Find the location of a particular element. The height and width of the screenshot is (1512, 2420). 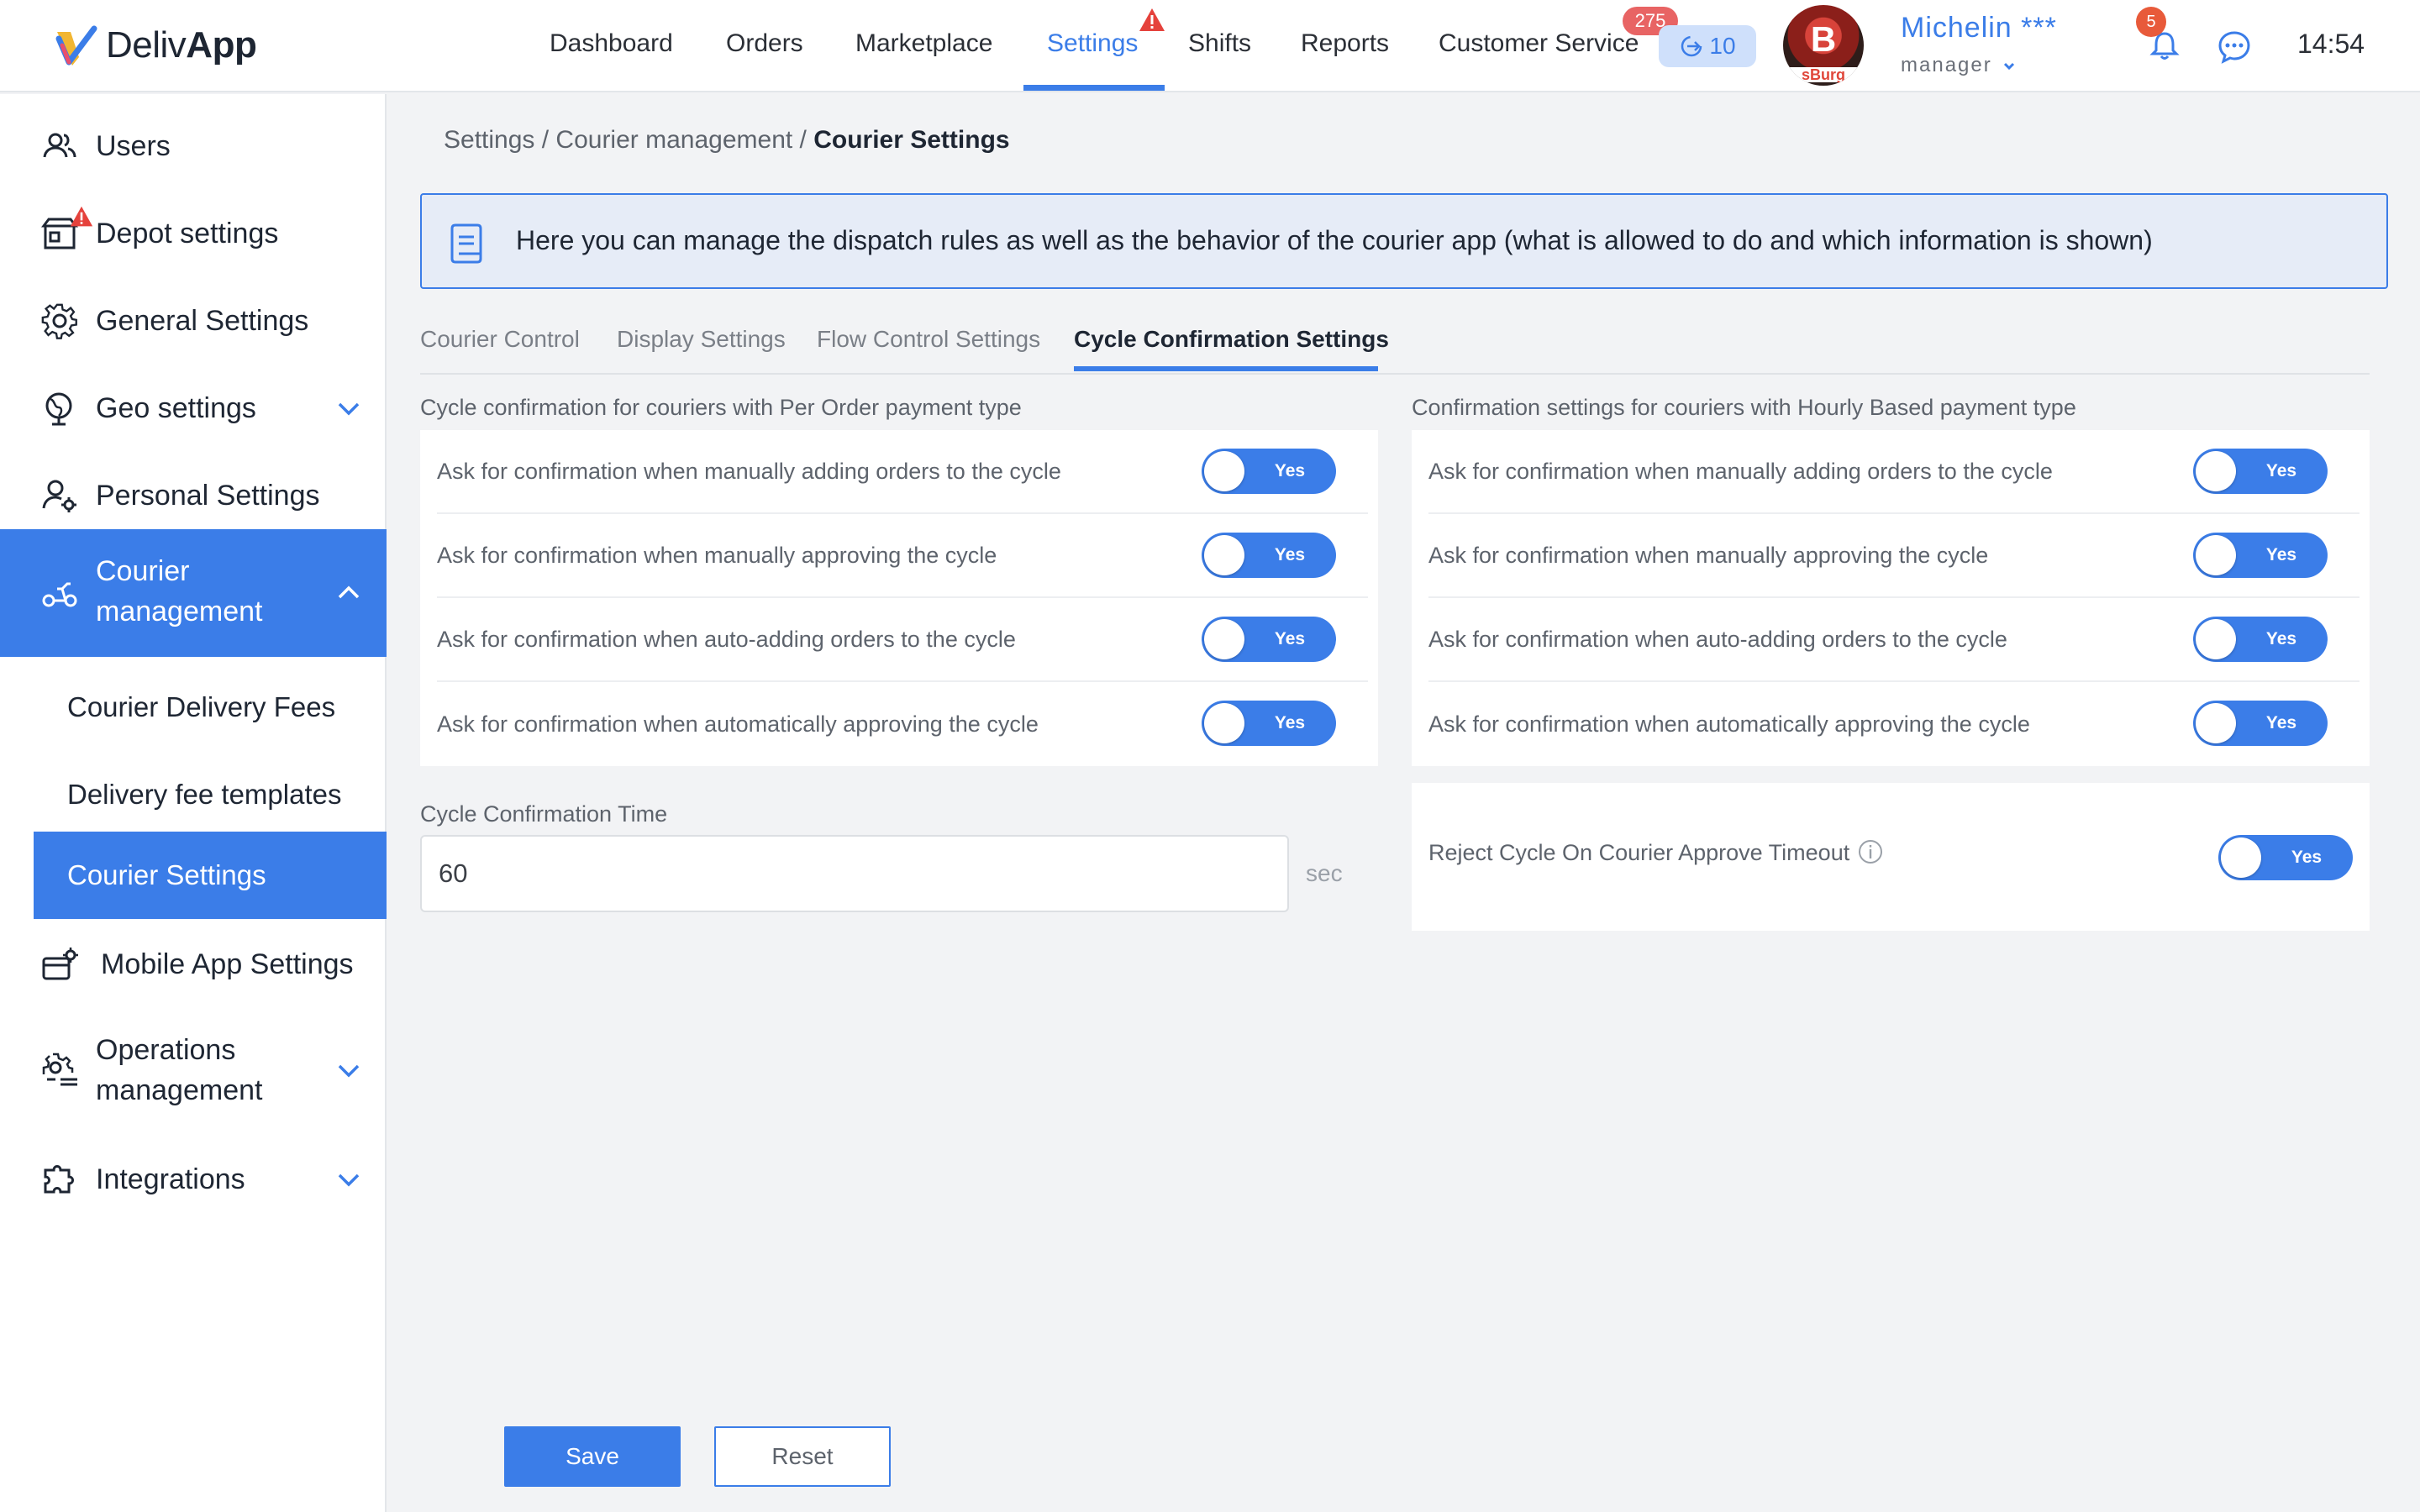

app-logo: DelivApp is located at coordinates (153, 45).